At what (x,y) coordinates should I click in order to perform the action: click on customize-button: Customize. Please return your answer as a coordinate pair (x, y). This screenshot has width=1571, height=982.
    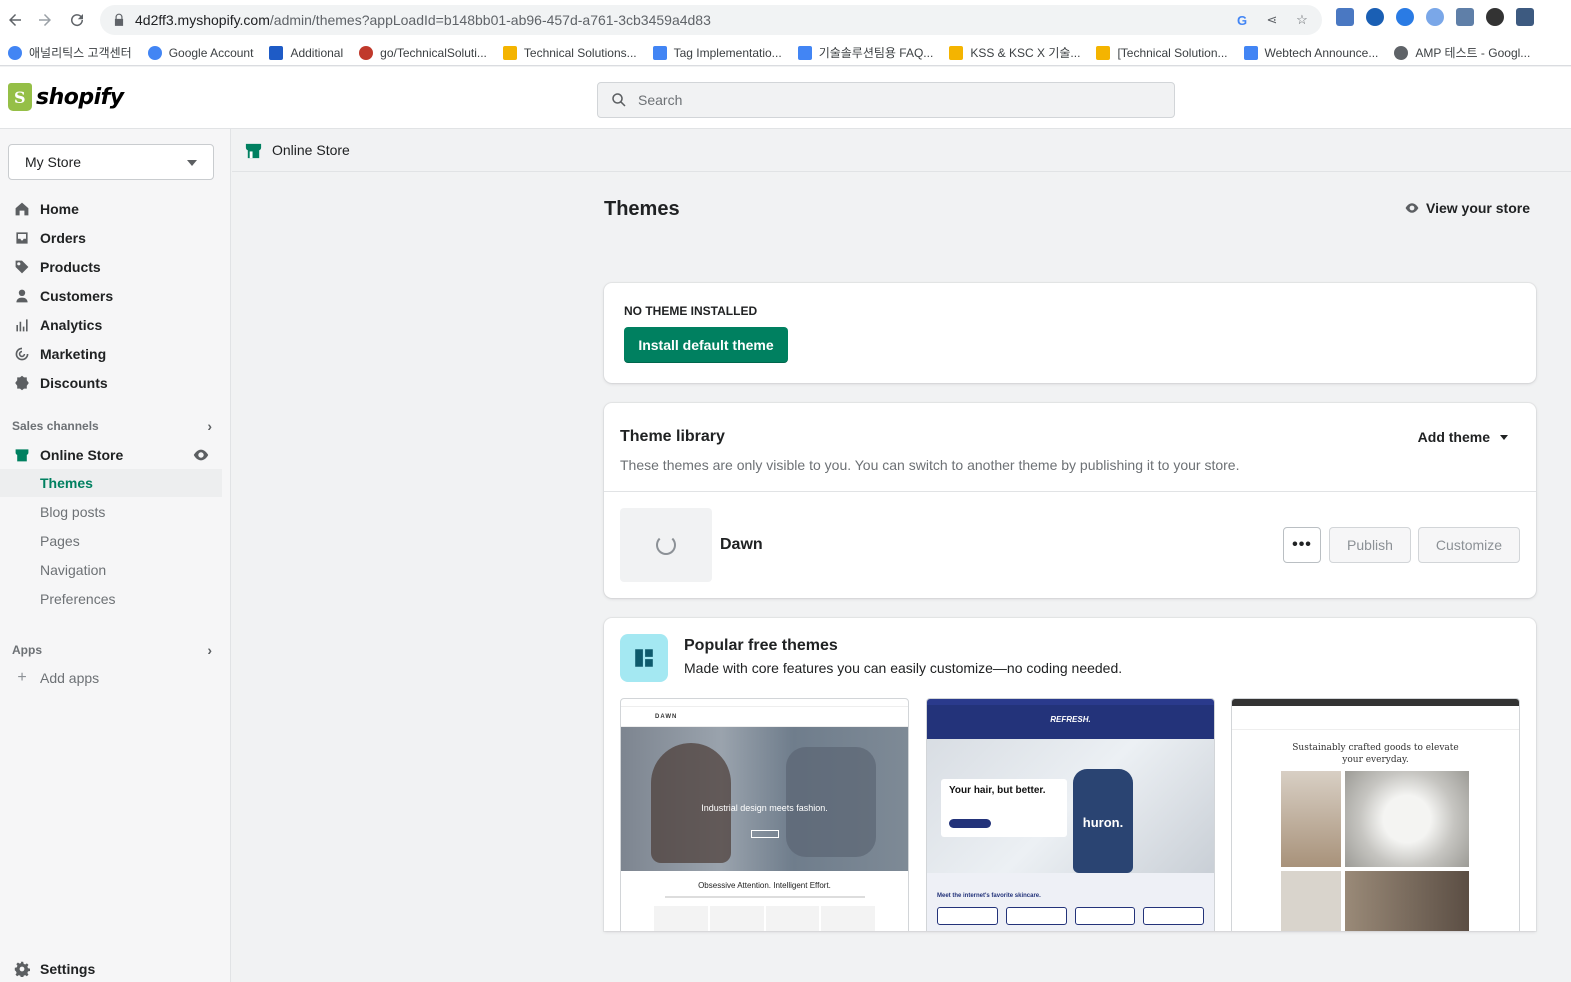
    Looking at the image, I should click on (1469, 545).